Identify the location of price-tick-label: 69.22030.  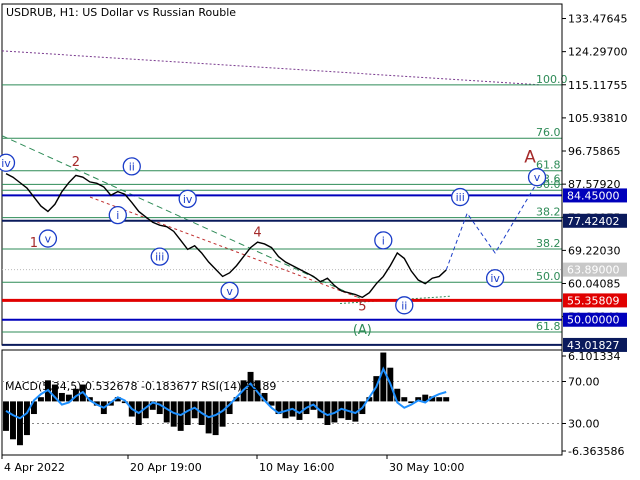
(594, 250).